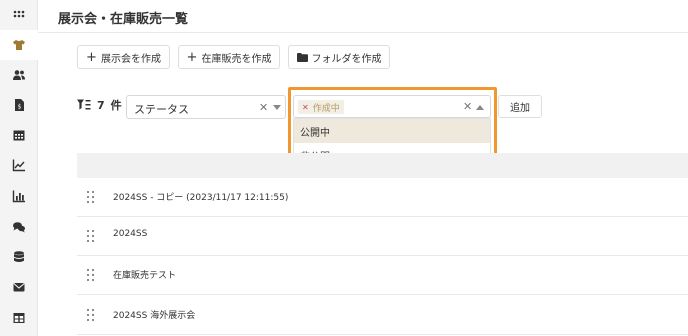 This screenshot has width=688, height=336. What do you see at coordinates (346, 59) in the screenshot?
I see `create-folder-label: フォルダを作成` at bounding box center [346, 59].